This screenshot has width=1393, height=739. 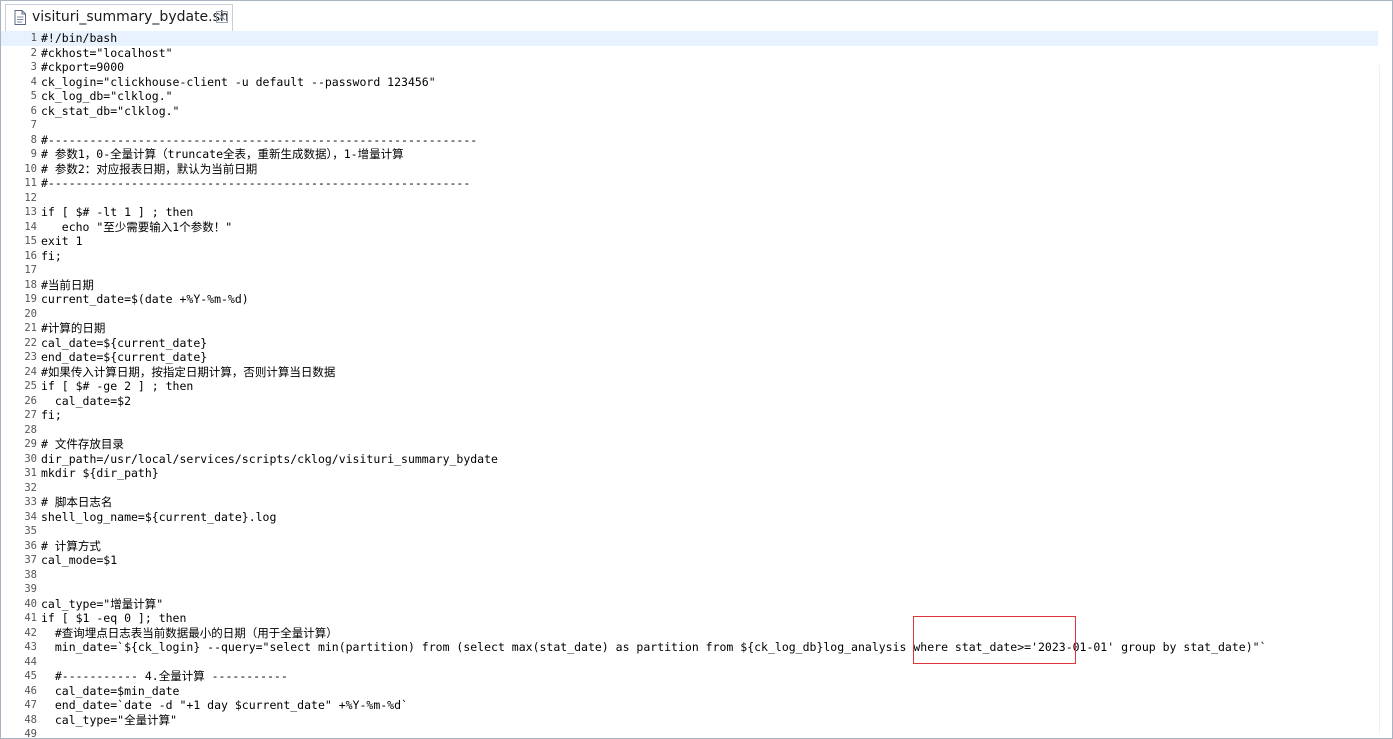 What do you see at coordinates (689, 285) in the screenshot?
I see `code-line: 18 #当前日期` at bounding box center [689, 285].